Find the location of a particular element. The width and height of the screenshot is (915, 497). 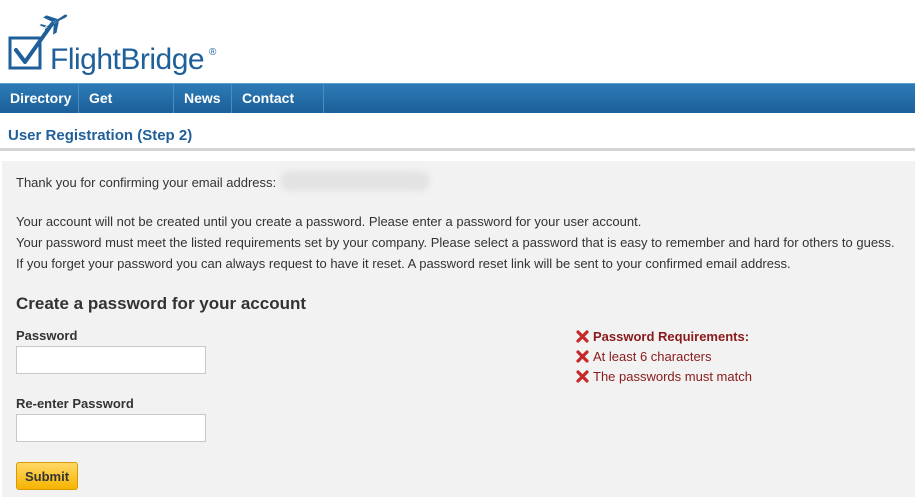

requirement-item: The passwords must match is located at coordinates (664, 376).